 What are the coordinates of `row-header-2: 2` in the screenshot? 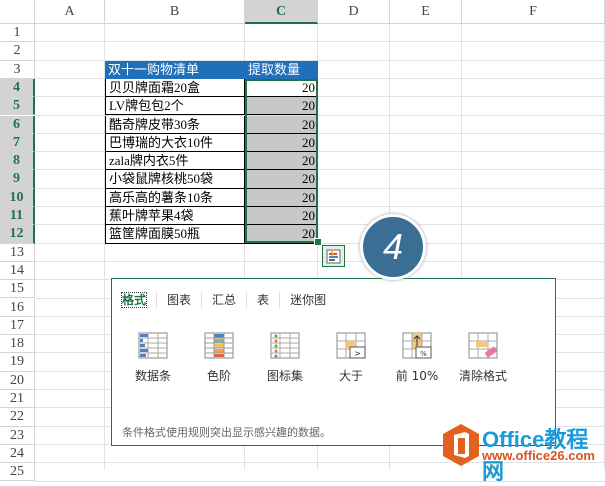 It's located at (17, 51).